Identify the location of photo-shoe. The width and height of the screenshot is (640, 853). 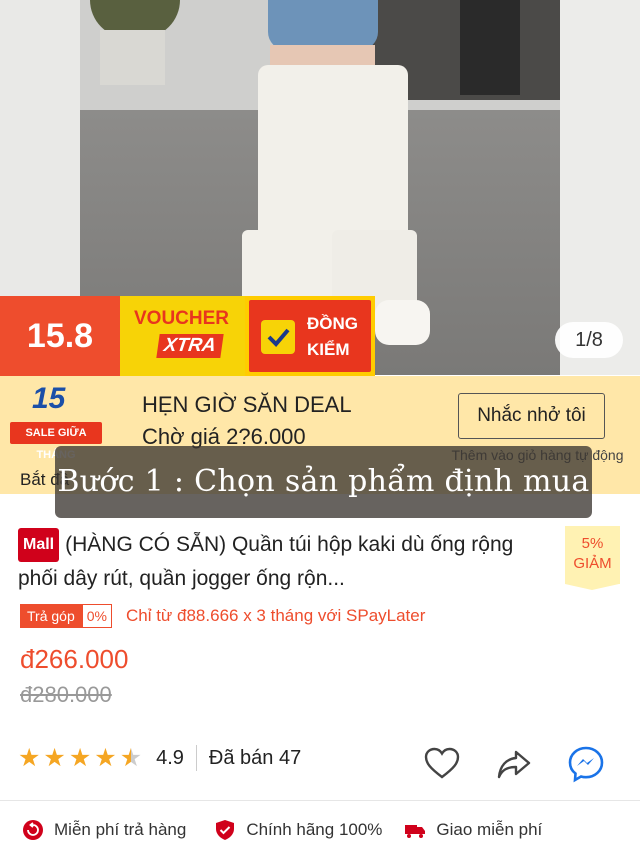
(402, 322).